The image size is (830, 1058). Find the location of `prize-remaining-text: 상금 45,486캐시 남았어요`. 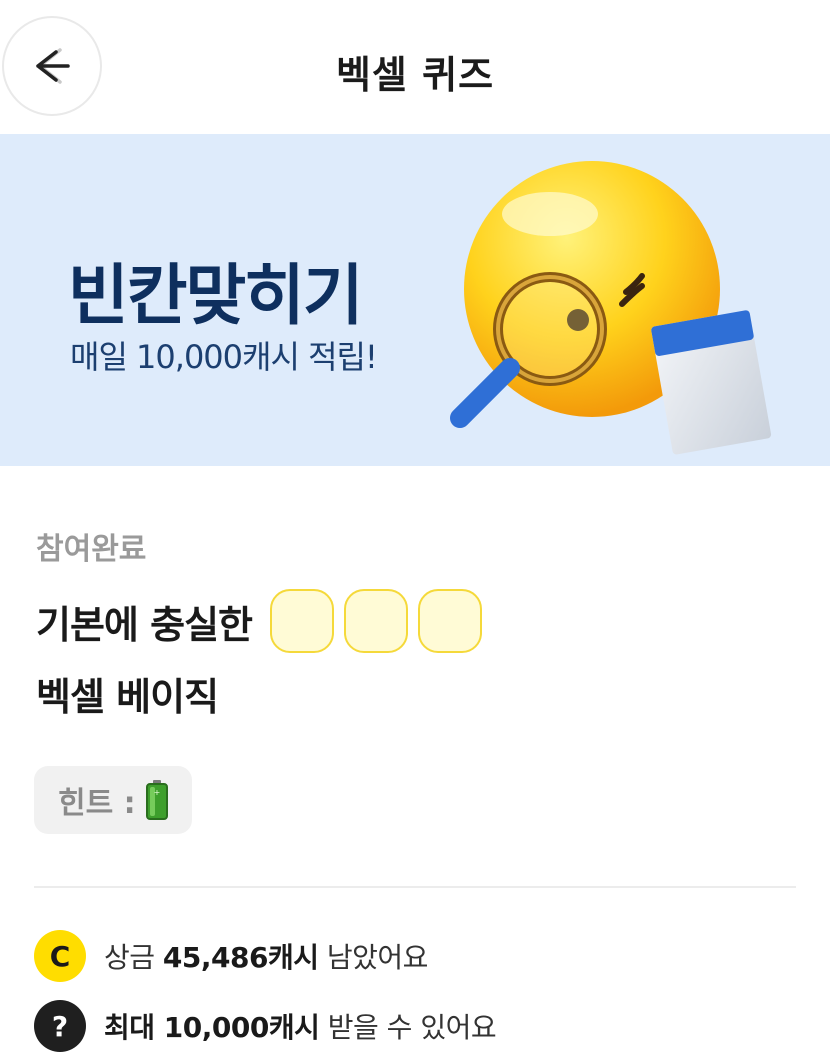

prize-remaining-text: 상금 45,486캐시 남았어요 is located at coordinates (266, 957).